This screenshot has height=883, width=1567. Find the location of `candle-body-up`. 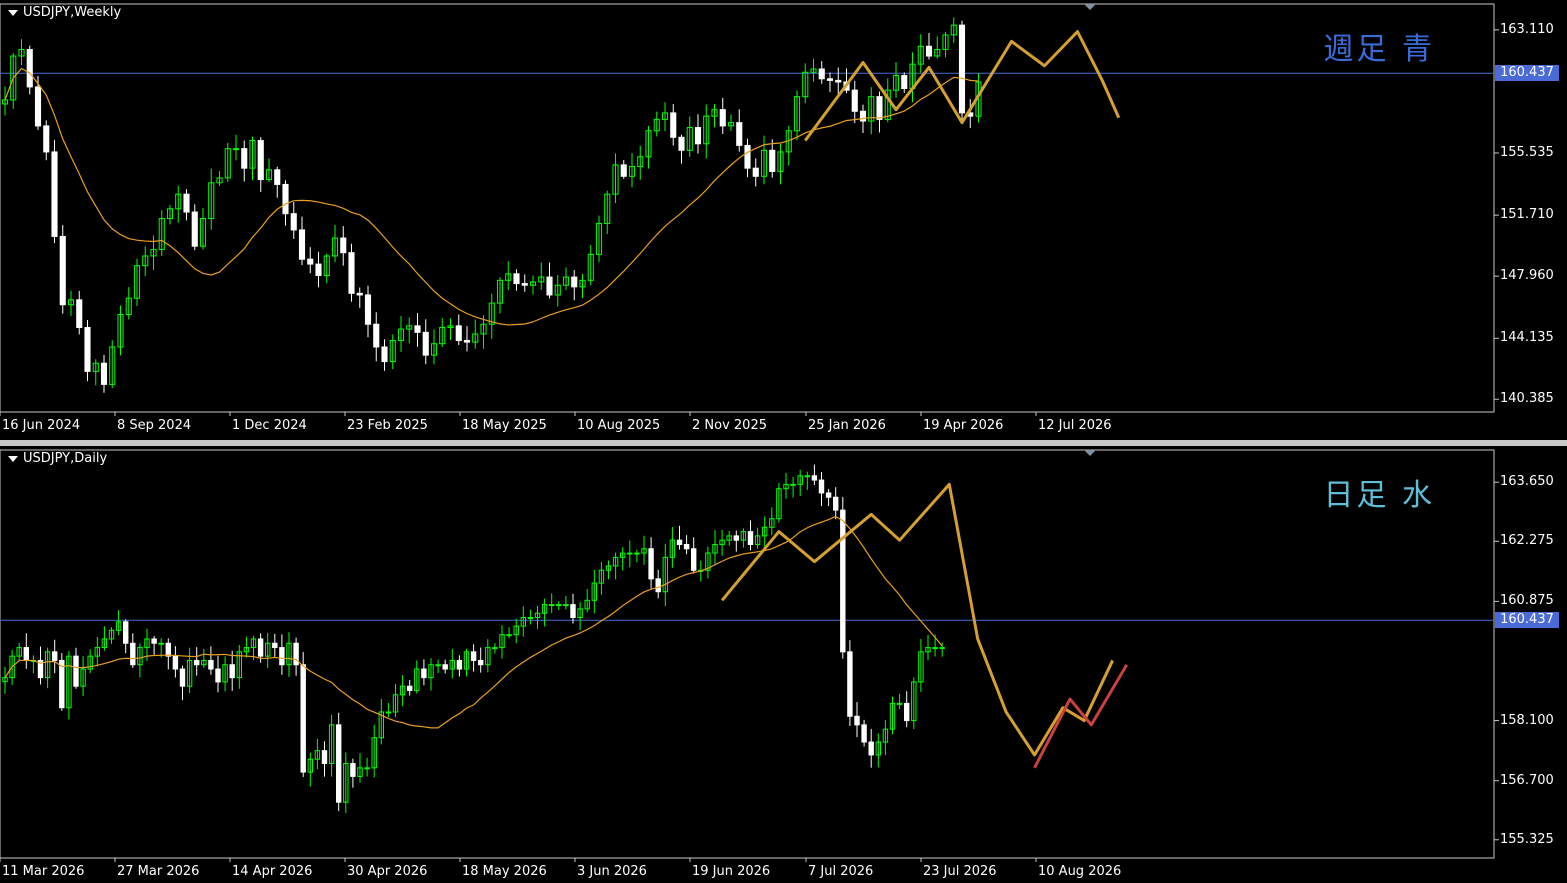

candle-body-up is located at coordinates (935, 648).